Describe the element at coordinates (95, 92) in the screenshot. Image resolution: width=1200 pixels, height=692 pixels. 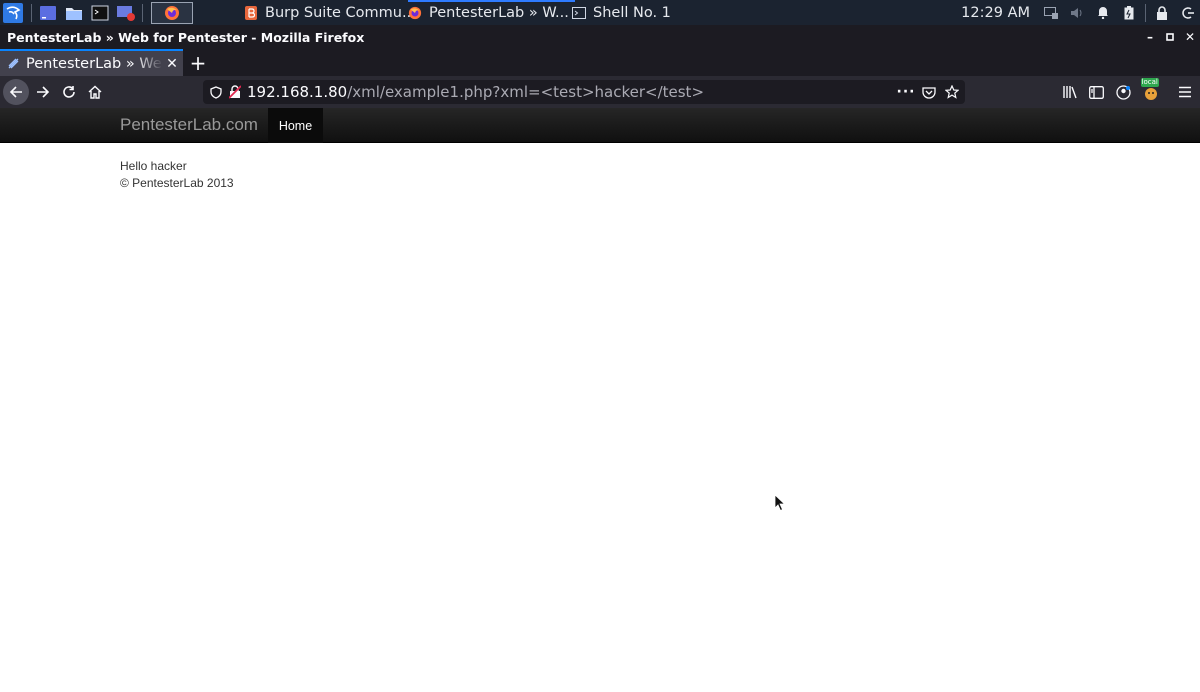
I see `home-button` at that location.